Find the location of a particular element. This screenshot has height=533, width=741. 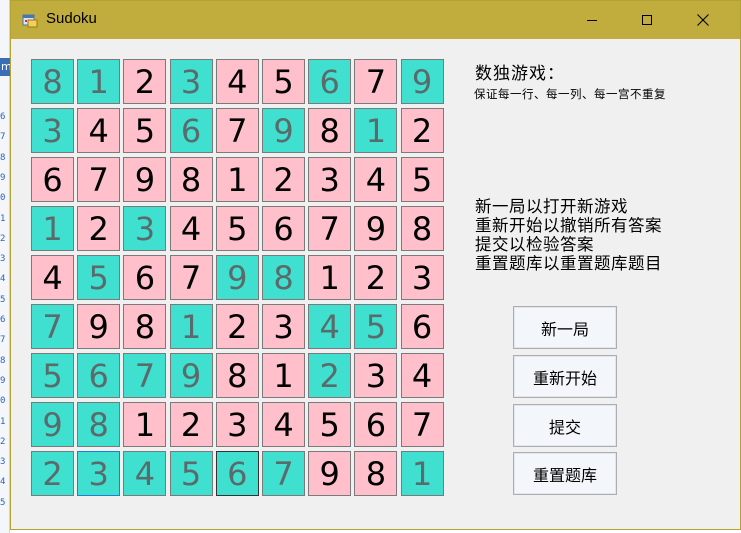

sudoku-cell-r8c3: 1 is located at coordinates (145, 424).